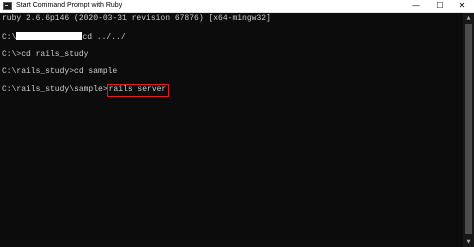 The width and height of the screenshot is (474, 247). I want to click on window-title: Start Command Prompt with Ruby, so click(69, 5).